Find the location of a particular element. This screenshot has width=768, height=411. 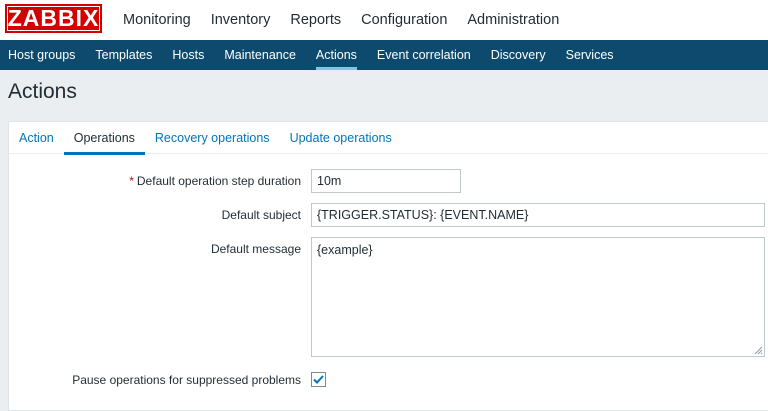

sub-menu-maintenance: Maintenance is located at coordinates (260, 55).